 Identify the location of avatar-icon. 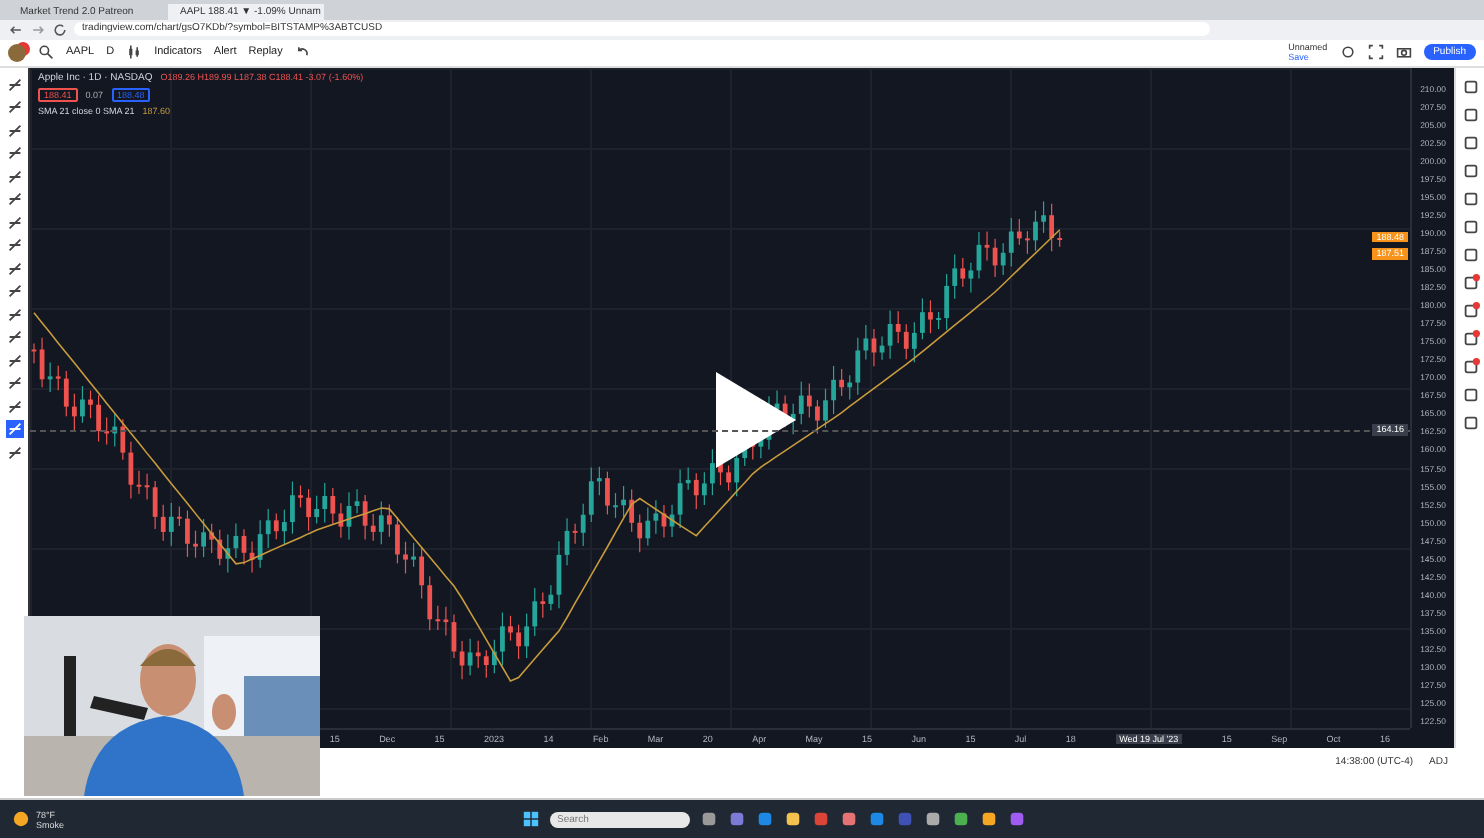
(17, 52).